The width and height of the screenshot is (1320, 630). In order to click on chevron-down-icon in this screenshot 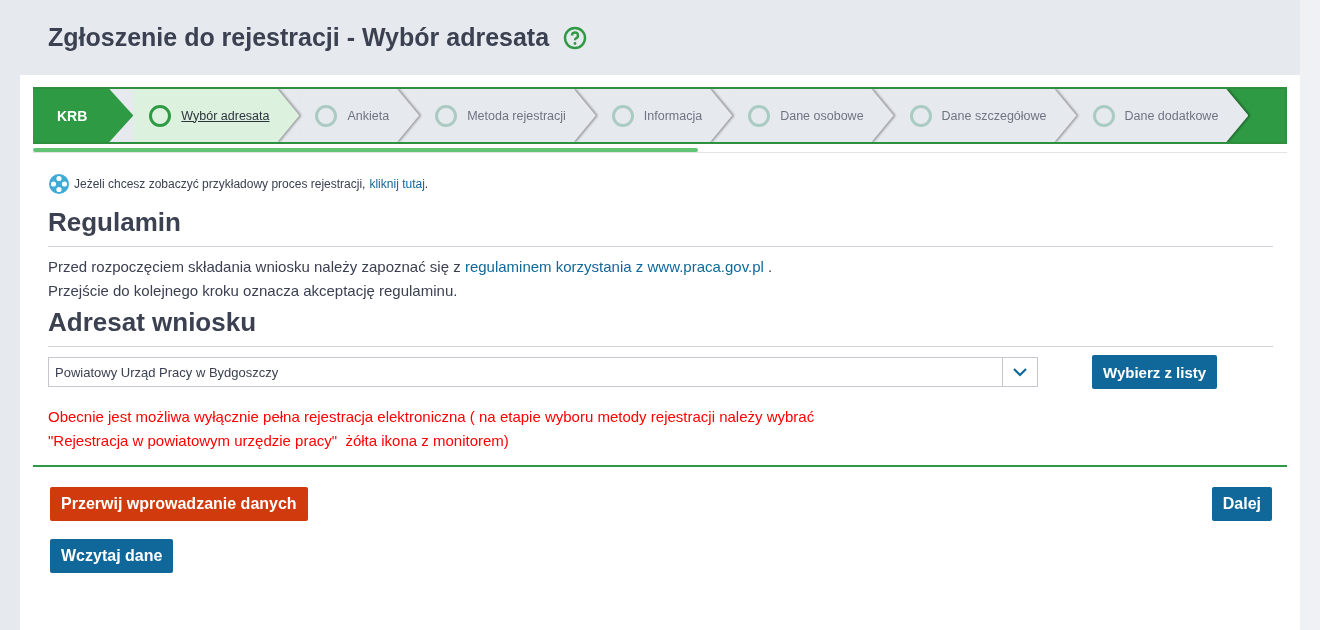, I will do `click(1020, 372)`.